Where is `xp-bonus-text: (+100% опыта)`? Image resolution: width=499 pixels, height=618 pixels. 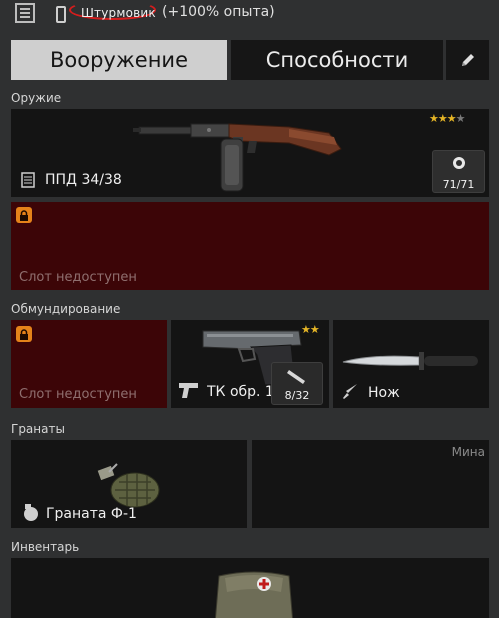
xp-bonus-text: (+100% опыта) is located at coordinates (218, 12).